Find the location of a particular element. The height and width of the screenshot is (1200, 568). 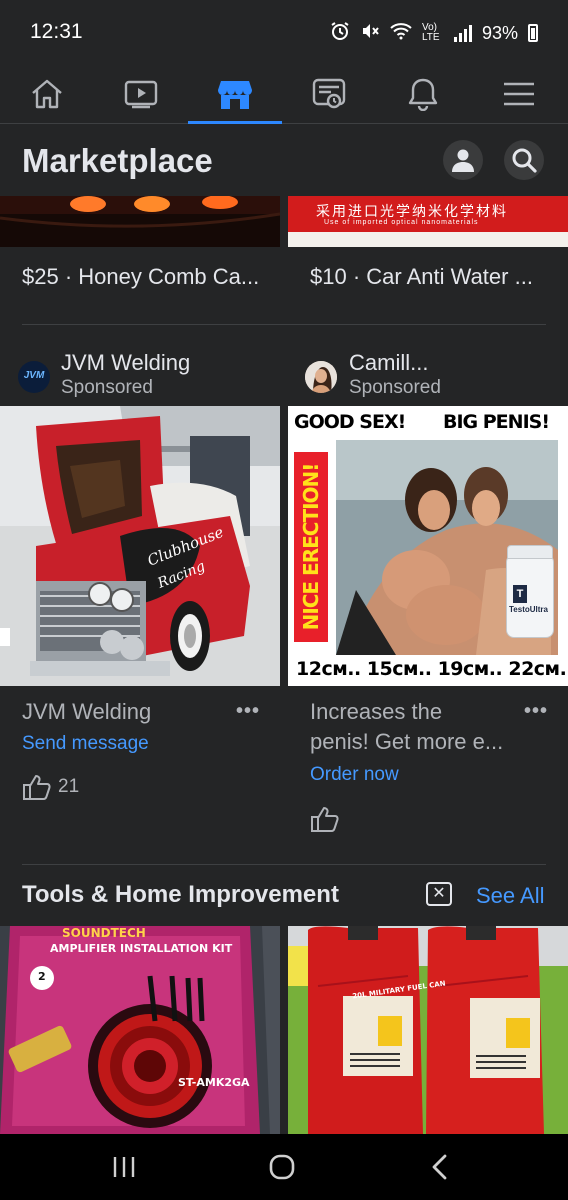

section-title: Tools & Home Improvement is located at coordinates (180, 894).